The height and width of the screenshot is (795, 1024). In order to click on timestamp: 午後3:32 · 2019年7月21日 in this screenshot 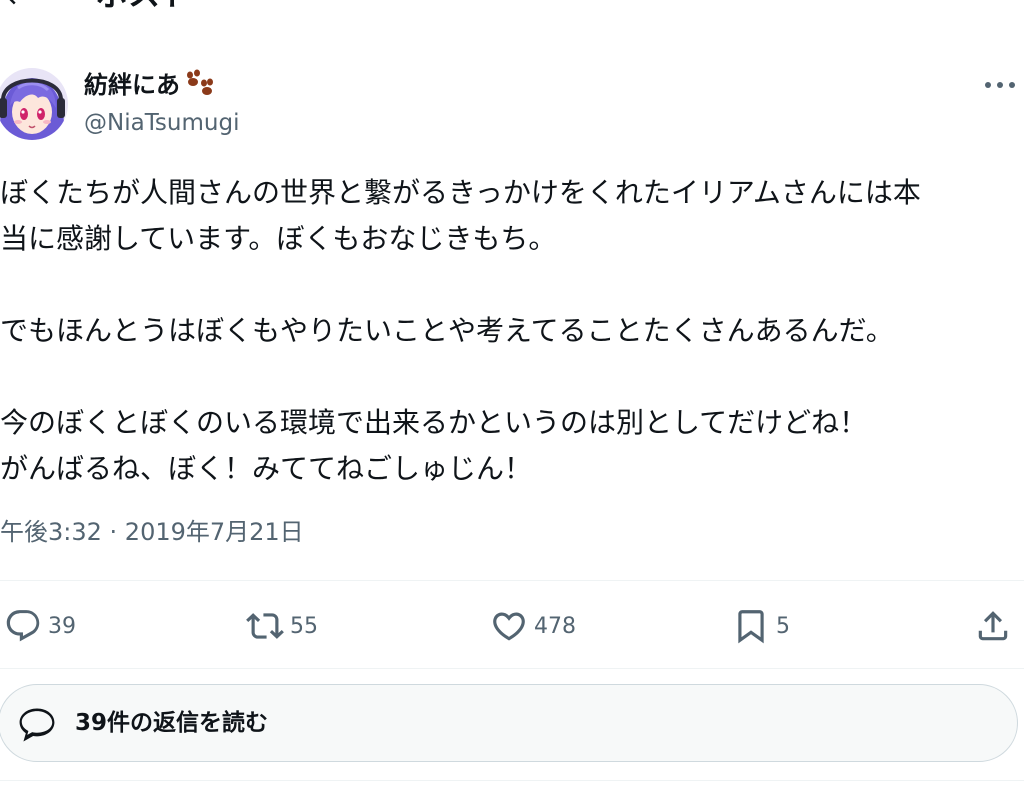, I will do `click(152, 532)`.